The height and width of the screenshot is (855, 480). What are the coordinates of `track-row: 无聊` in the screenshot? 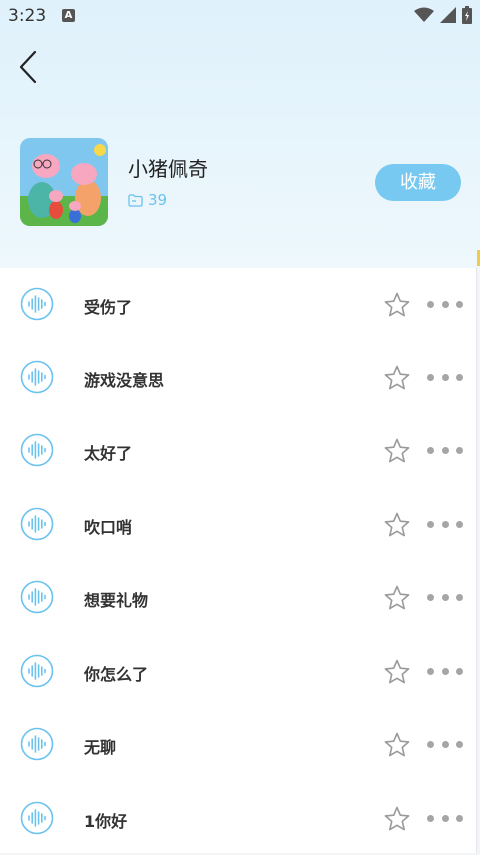 It's located at (238, 744).